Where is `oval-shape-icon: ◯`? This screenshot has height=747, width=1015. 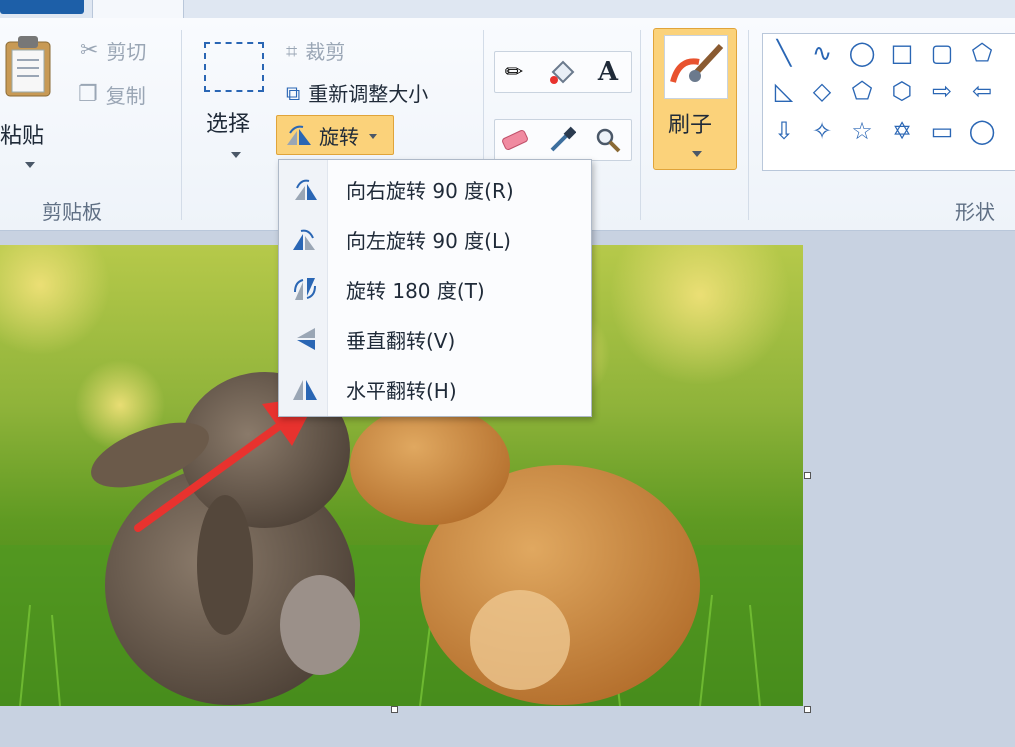
oval-shape-icon: ◯ is located at coordinates (862, 53).